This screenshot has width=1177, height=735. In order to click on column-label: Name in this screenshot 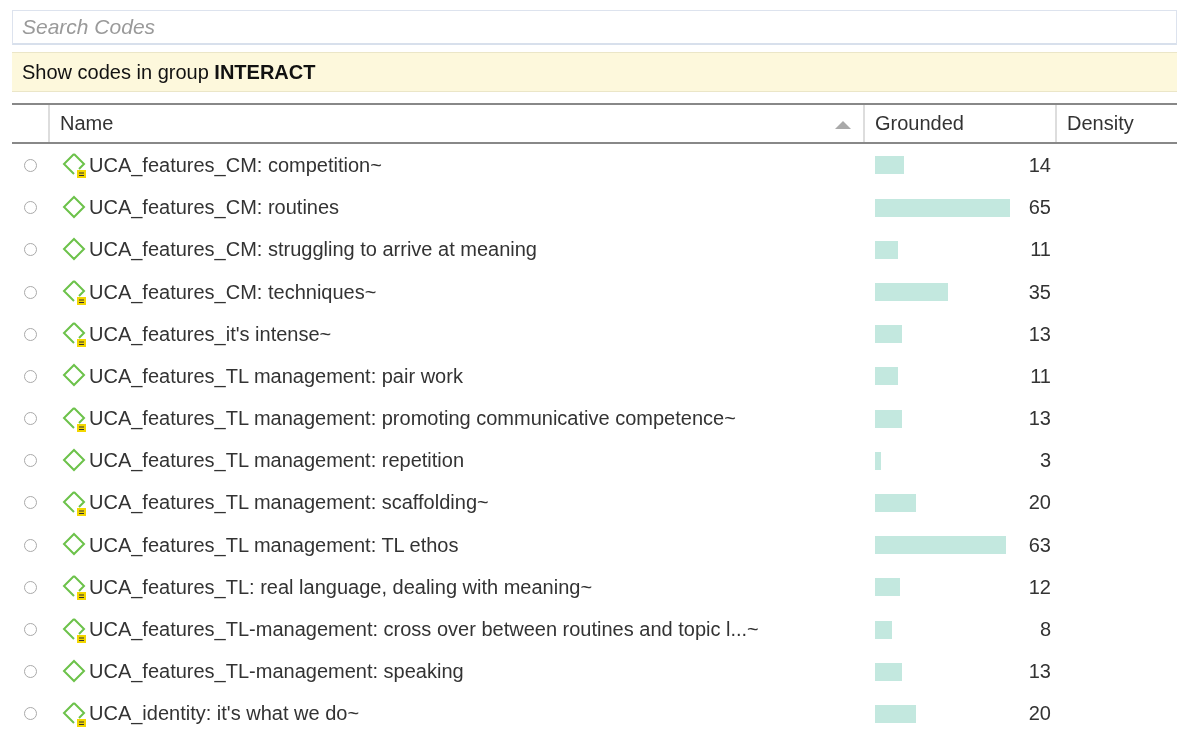, I will do `click(87, 124)`.